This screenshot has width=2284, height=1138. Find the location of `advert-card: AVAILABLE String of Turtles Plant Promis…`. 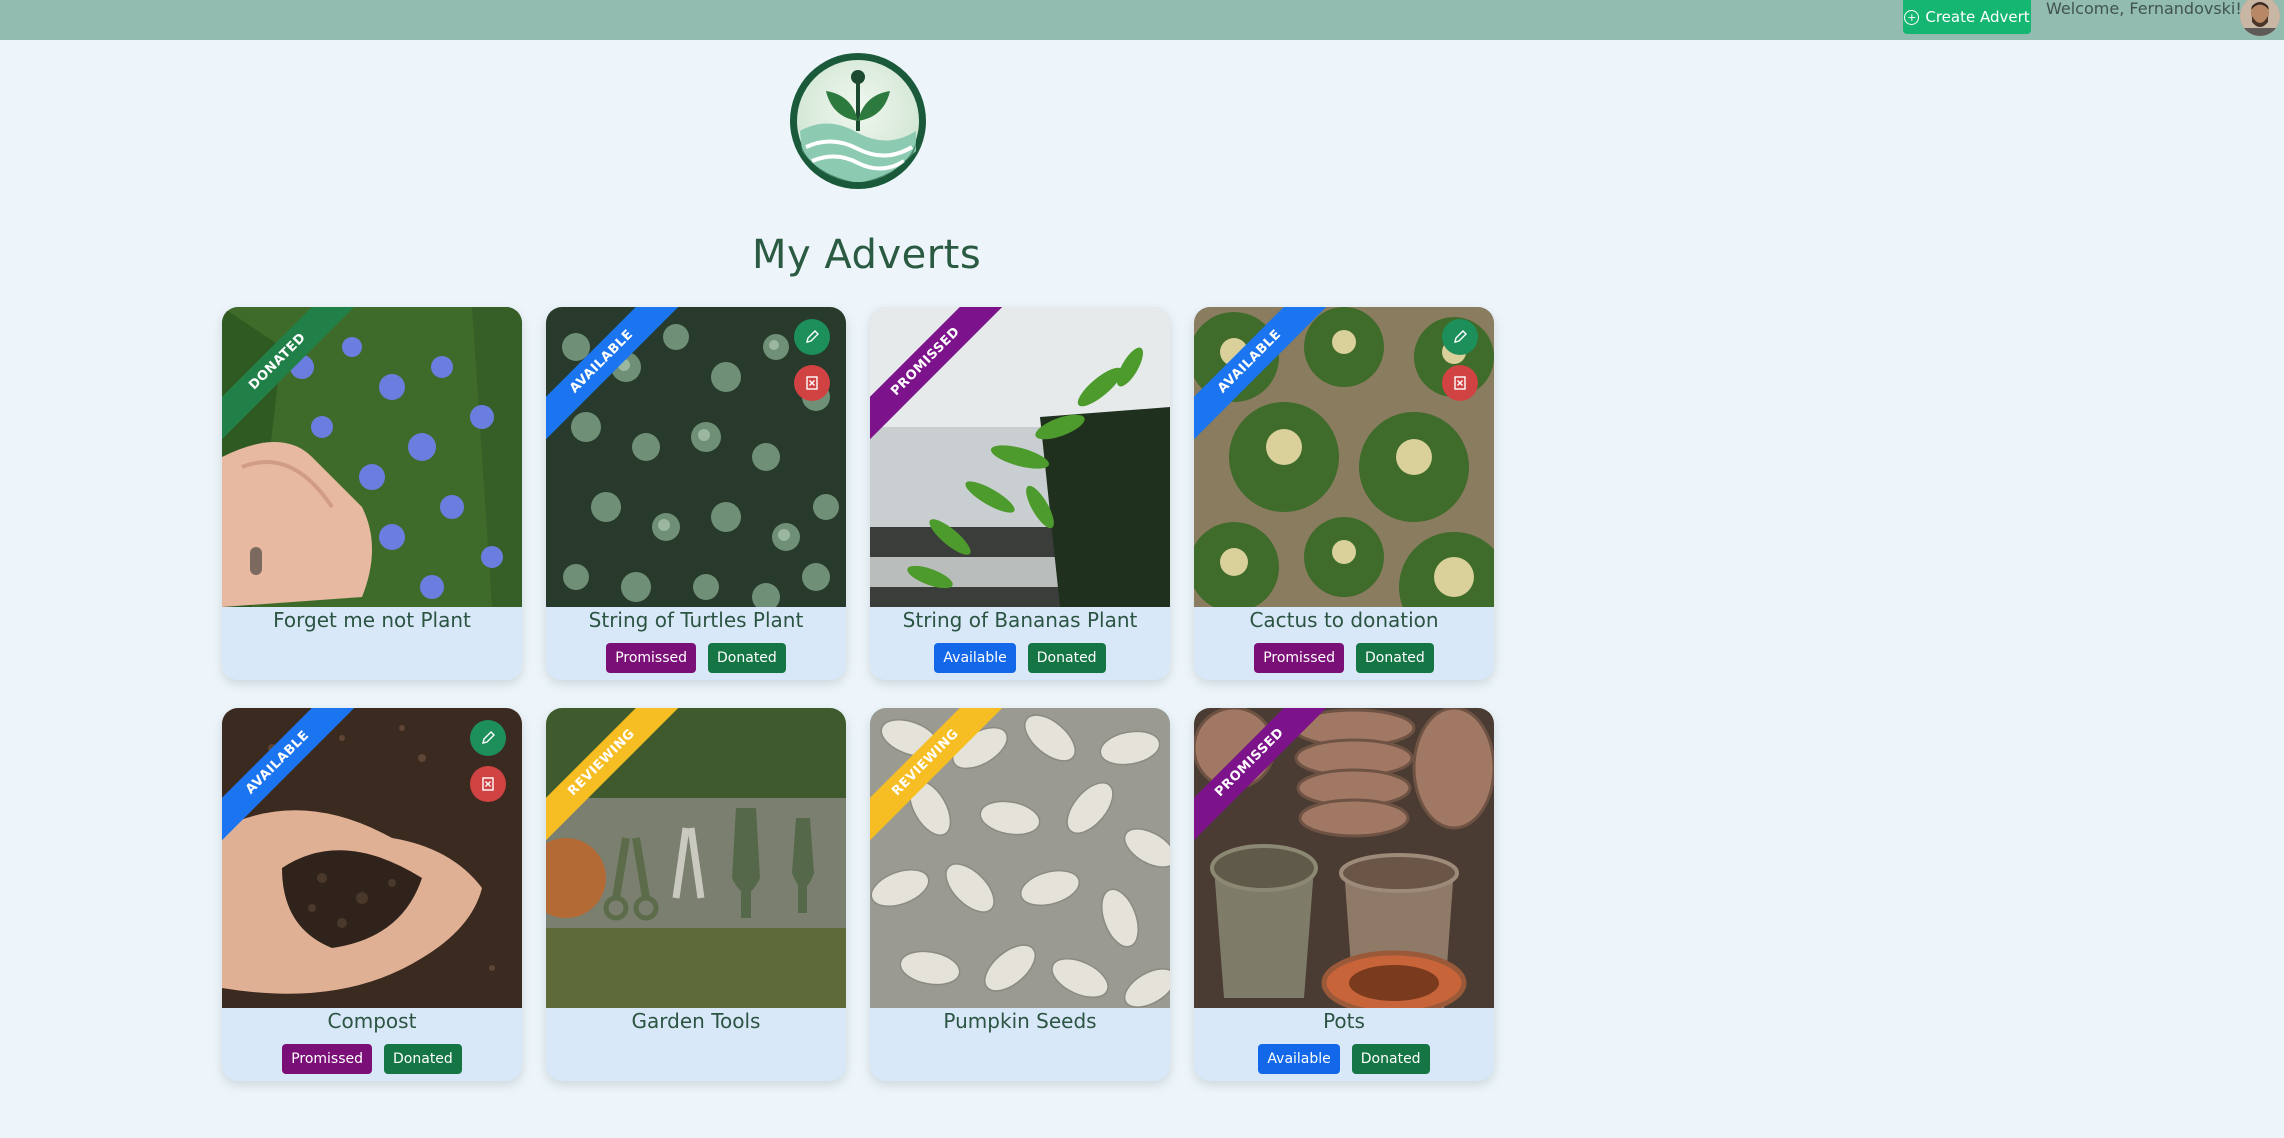

advert-card: AVAILABLE String of Turtles Plant Promis… is located at coordinates (696, 493).